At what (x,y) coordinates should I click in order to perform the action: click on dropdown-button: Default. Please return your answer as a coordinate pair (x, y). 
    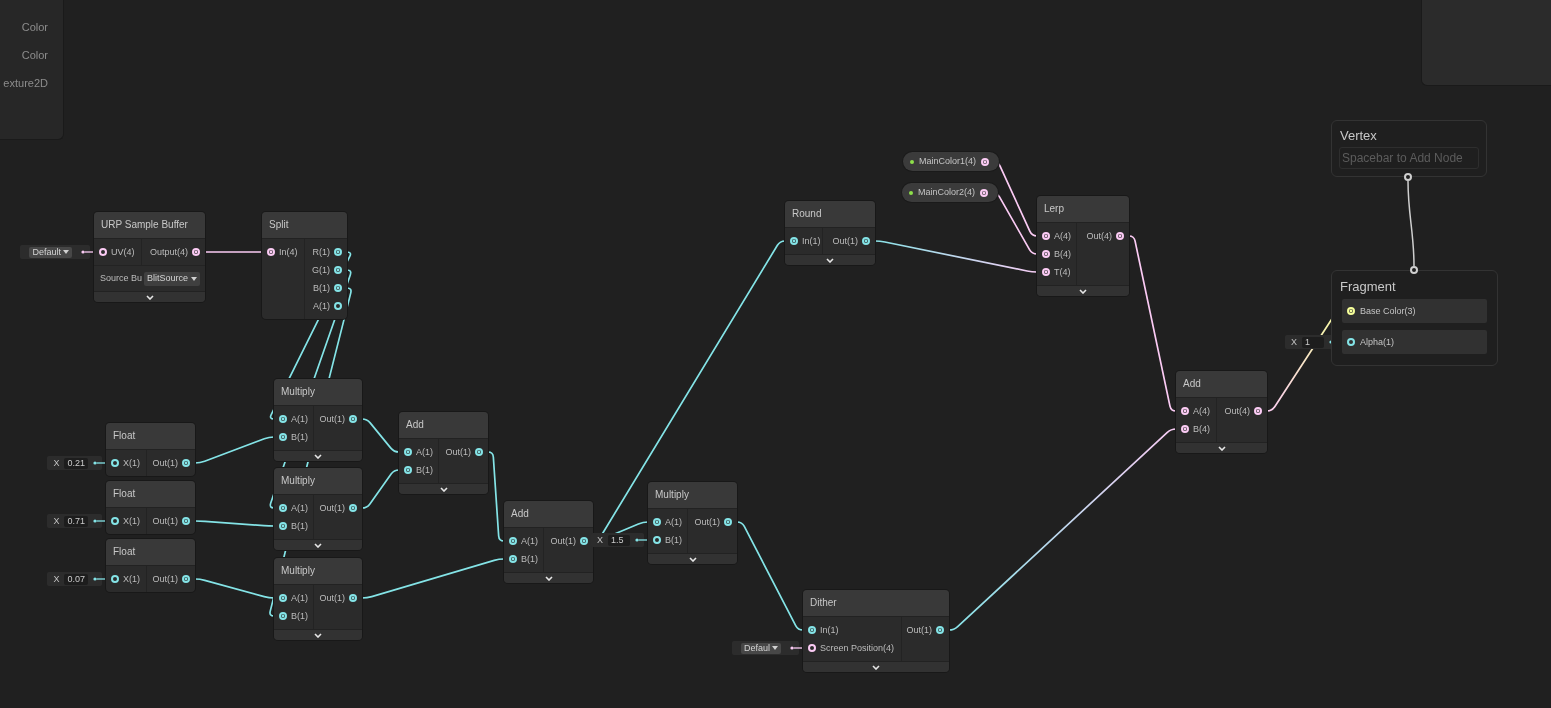
    Looking at the image, I should click on (50, 252).